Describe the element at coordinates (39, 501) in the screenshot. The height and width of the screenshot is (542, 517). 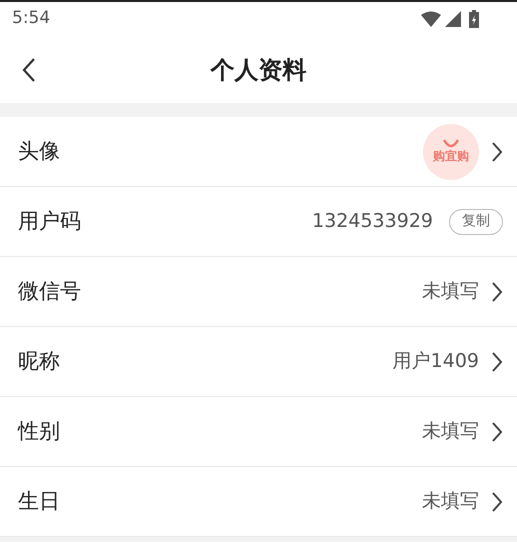
I see `row-label: 生日` at that location.